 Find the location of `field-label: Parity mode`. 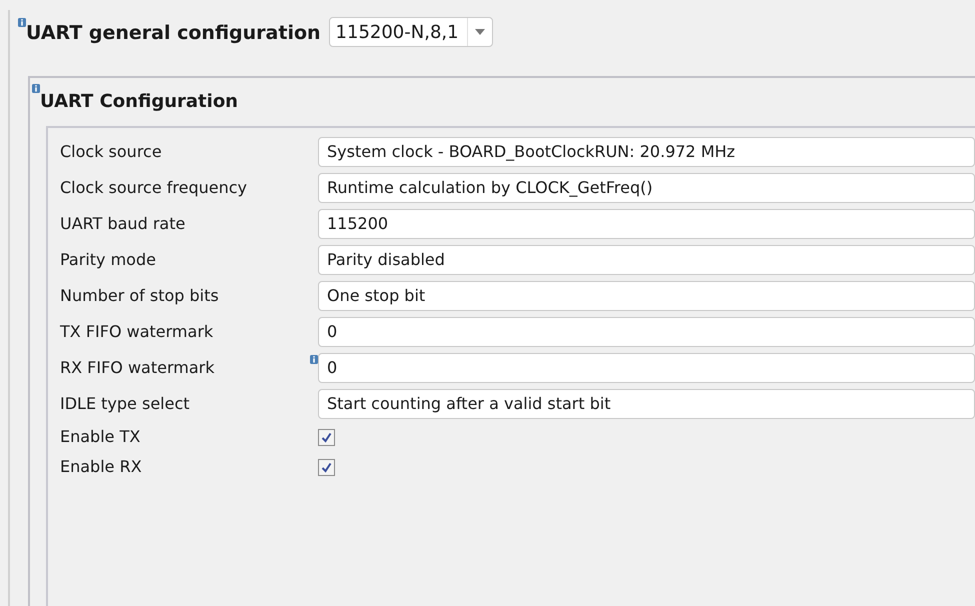

field-label: Parity mode is located at coordinates (108, 260).